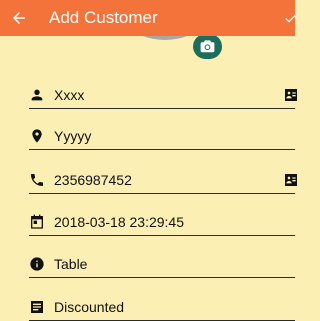 The image size is (320, 321). Describe the element at coordinates (71, 264) in the screenshot. I see `source-value: Table` at that location.